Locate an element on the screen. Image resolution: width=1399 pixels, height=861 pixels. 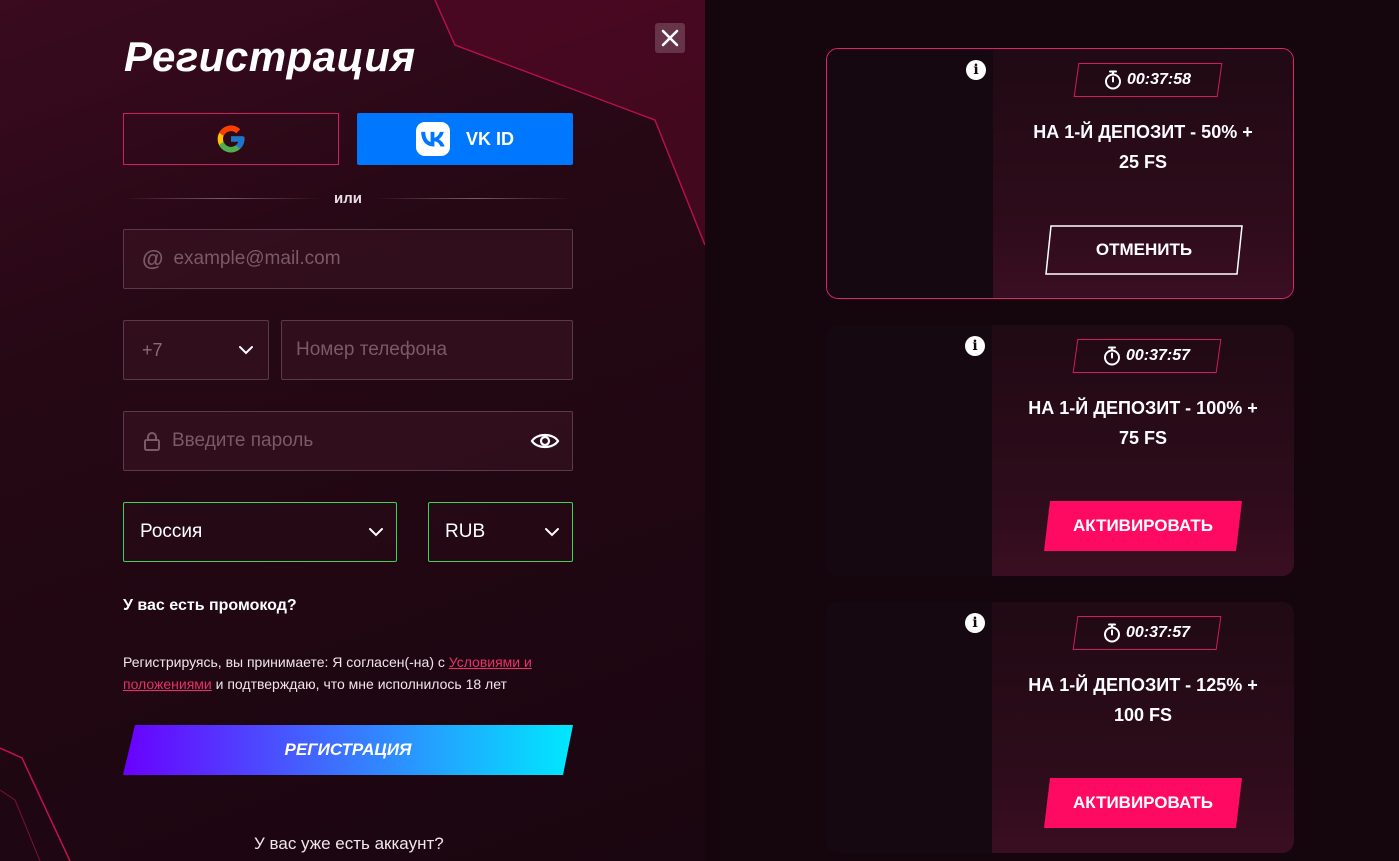
password-input is located at coordinates (351, 441).